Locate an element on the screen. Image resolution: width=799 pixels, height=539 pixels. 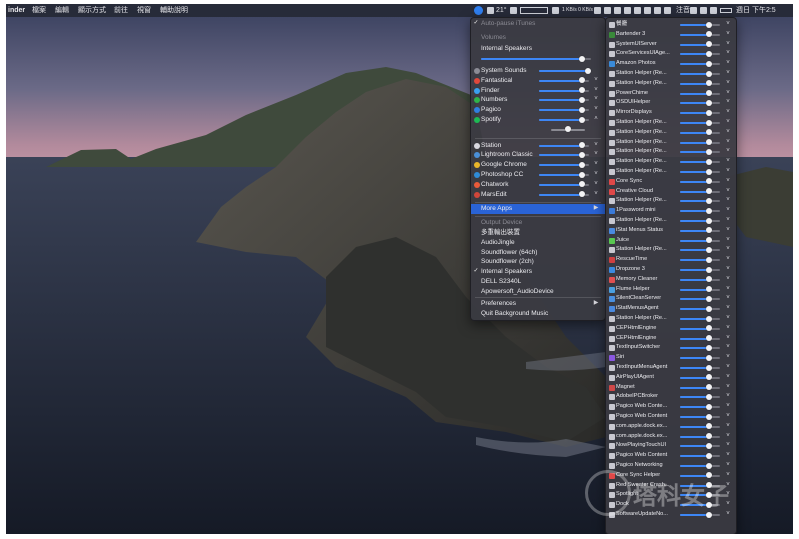
wifi-icon is located at coordinates (703, 10).